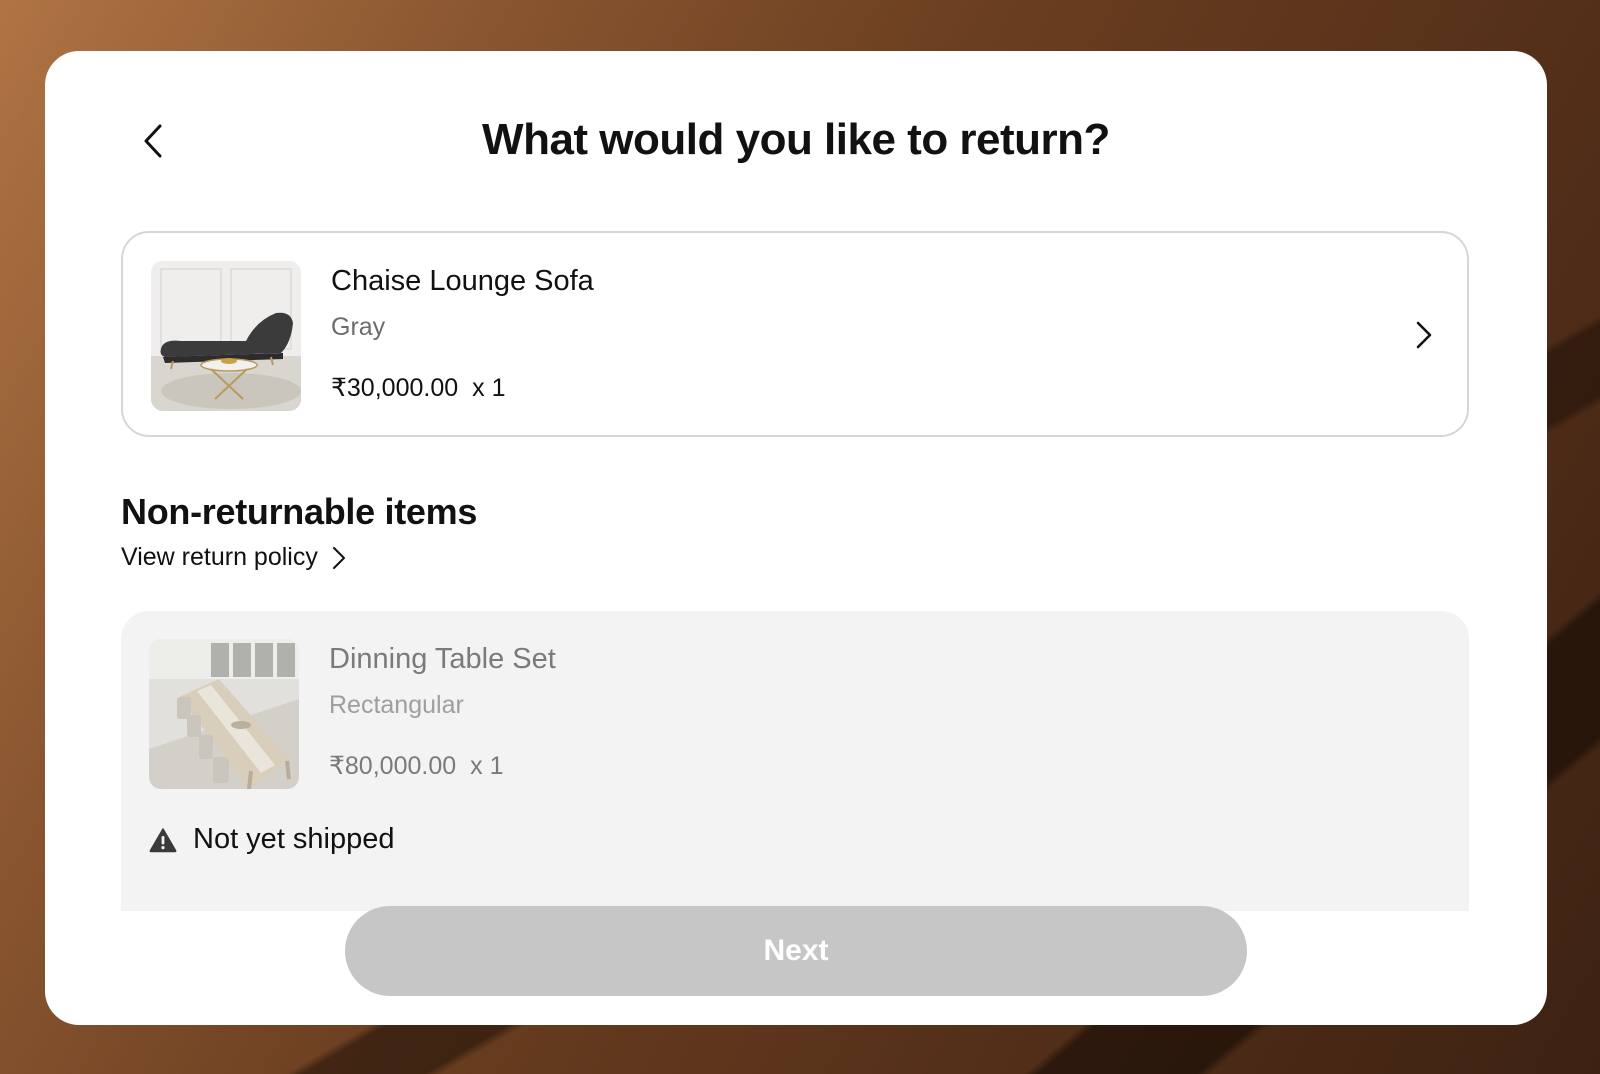  I want to click on item-price-row: ₹30,000.00 x 1, so click(418, 388).